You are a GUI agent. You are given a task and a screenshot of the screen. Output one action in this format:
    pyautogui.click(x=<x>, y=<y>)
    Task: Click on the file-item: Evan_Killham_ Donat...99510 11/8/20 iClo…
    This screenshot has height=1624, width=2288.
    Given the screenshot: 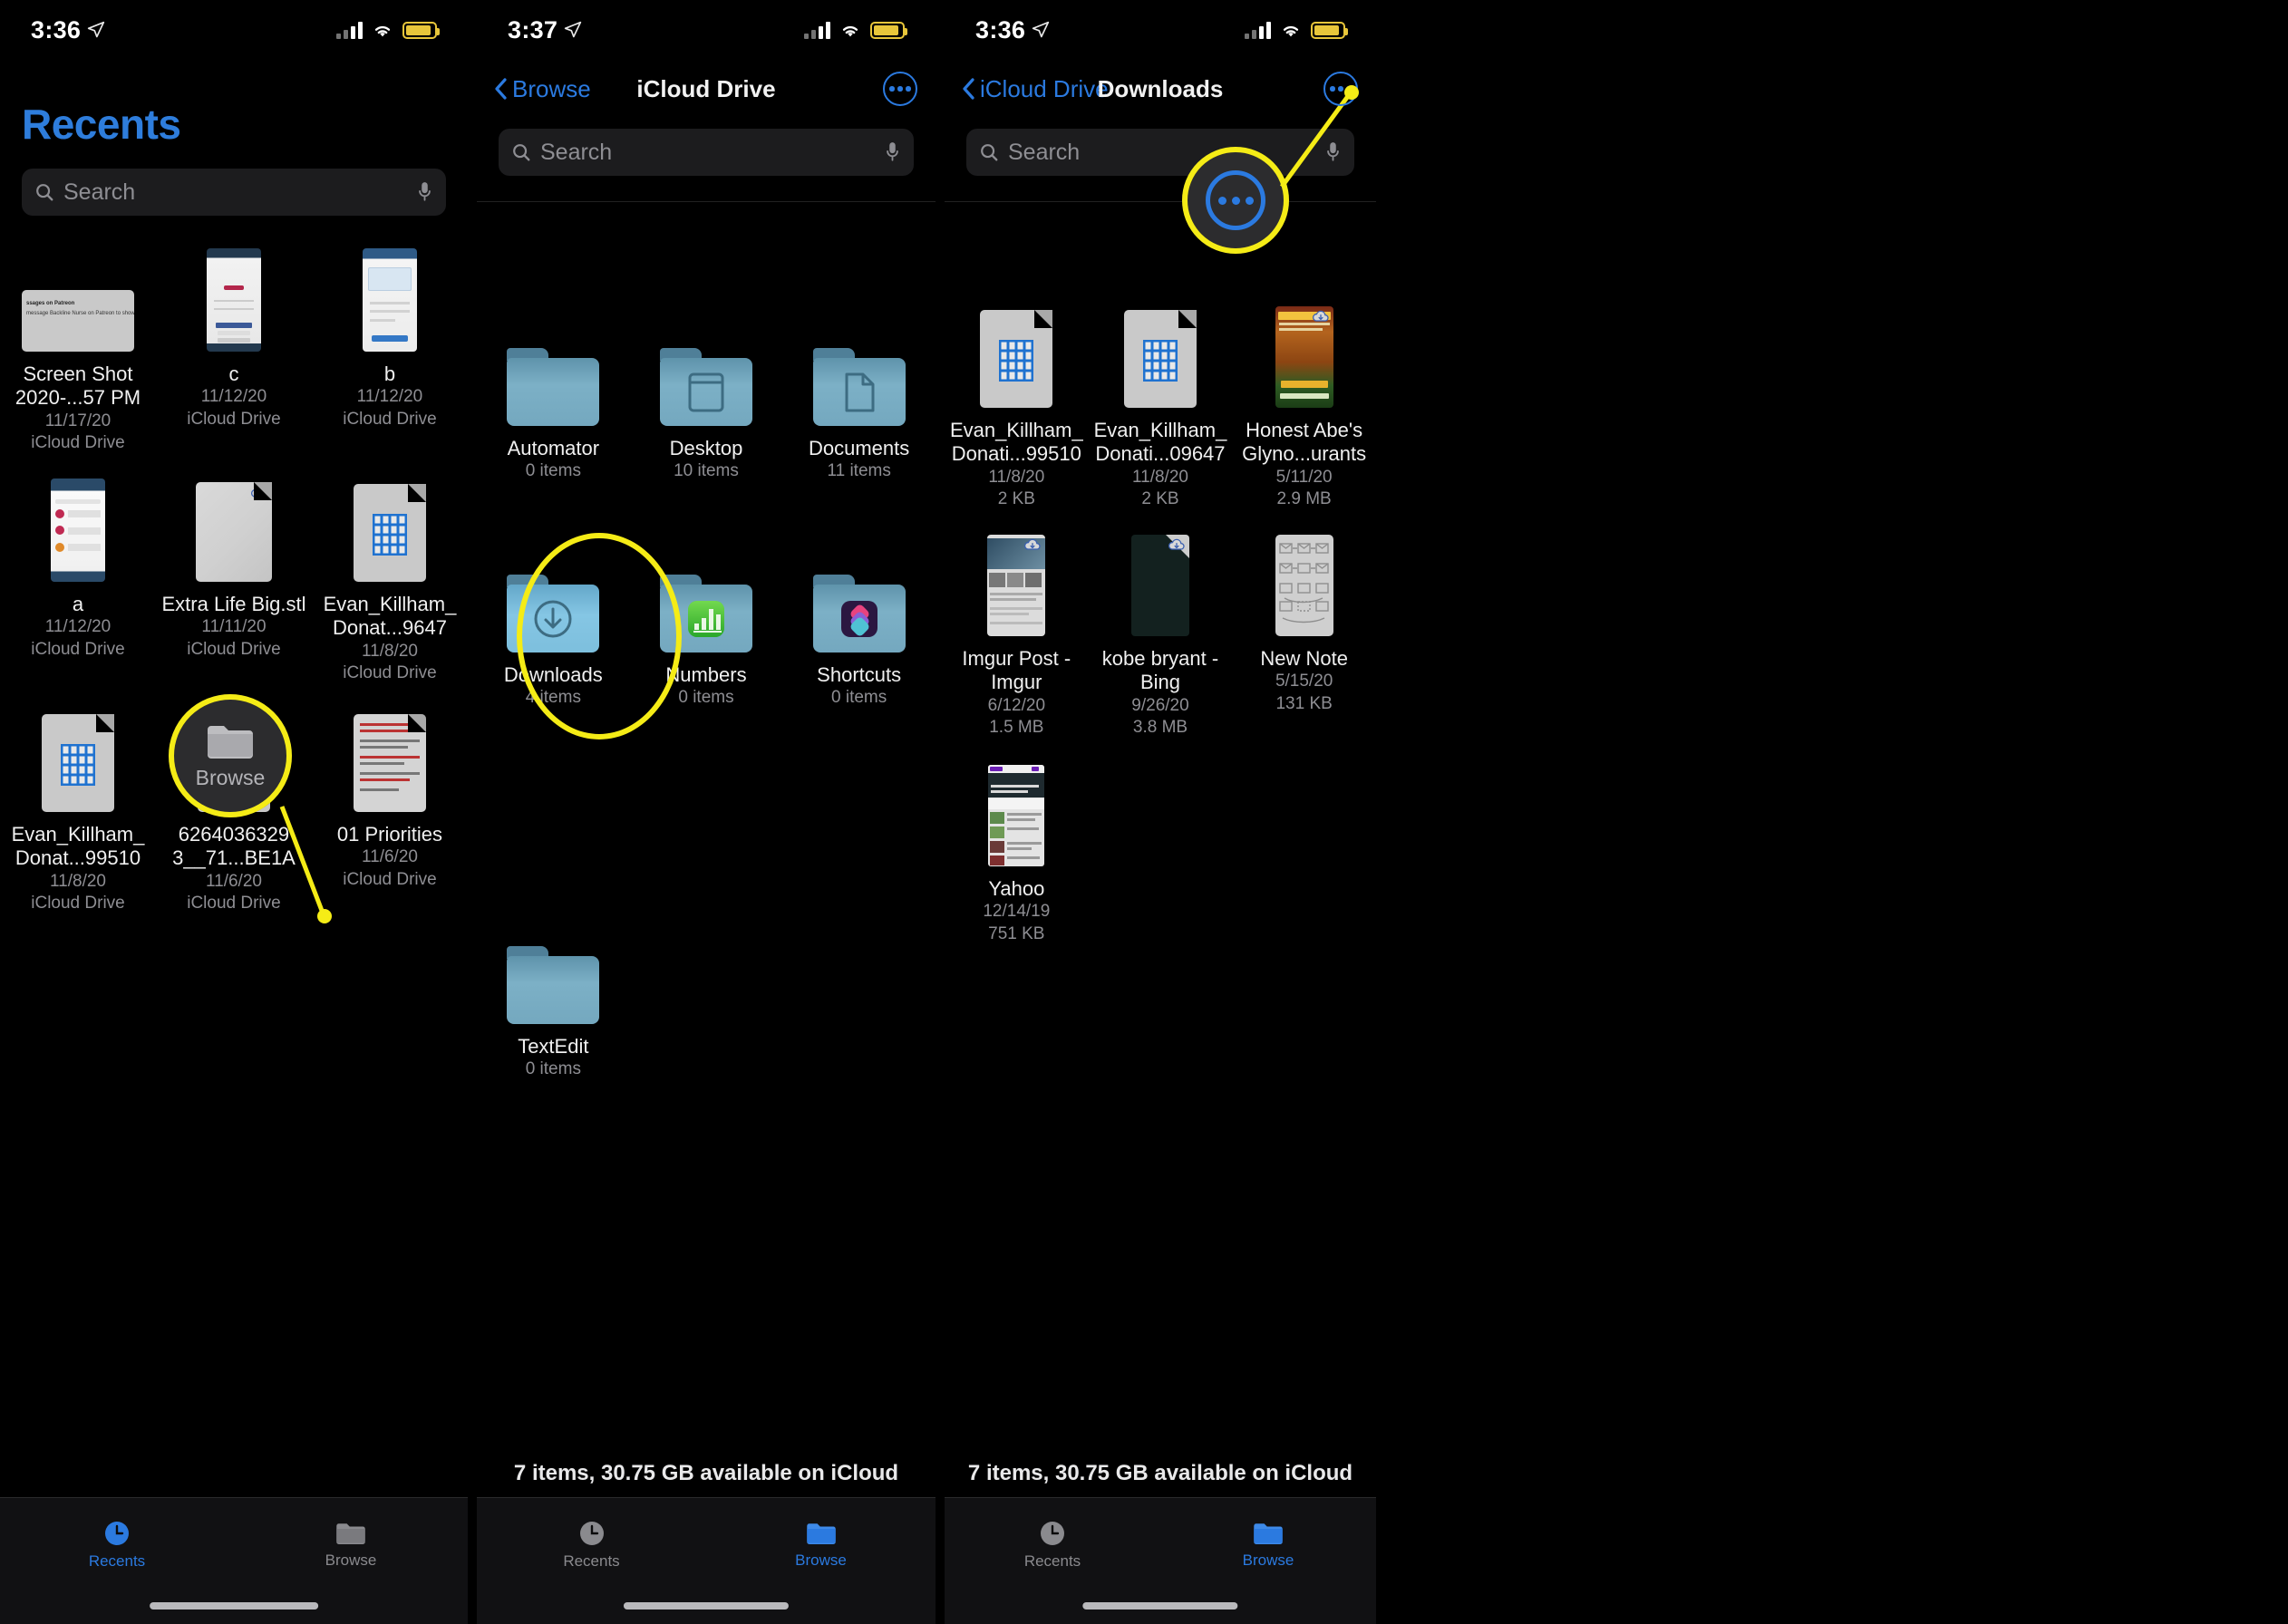 What is the action you would take?
    pyautogui.click(x=78, y=804)
    